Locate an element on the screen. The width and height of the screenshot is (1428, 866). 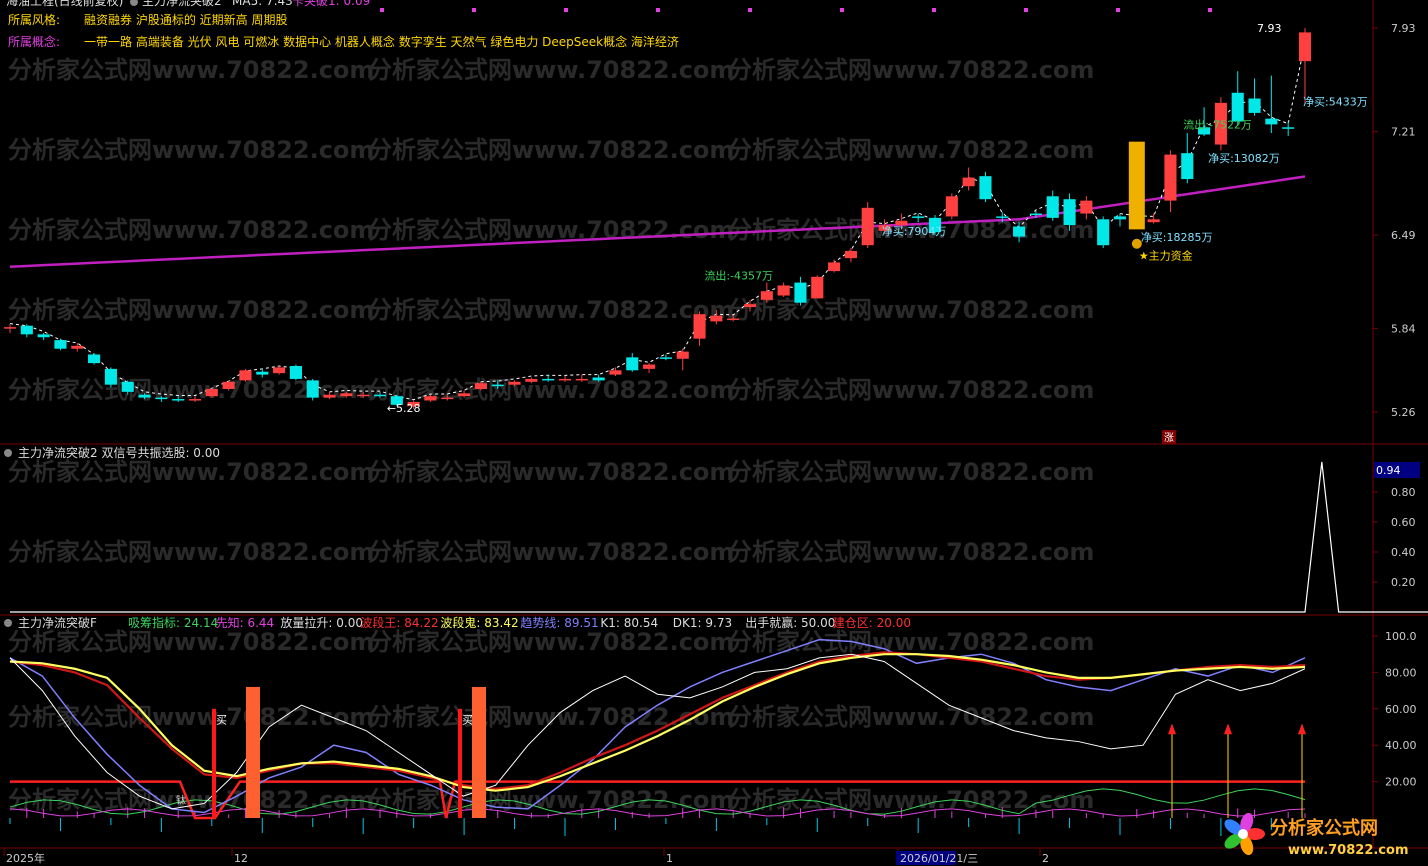
mid-axis-label: 0.80 is located at coordinates (1403, 492).